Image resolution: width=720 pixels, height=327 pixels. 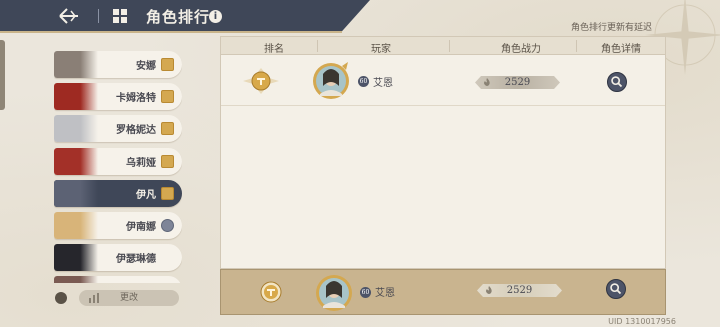 I want to click on header-edge, so click(x=171, y=32).